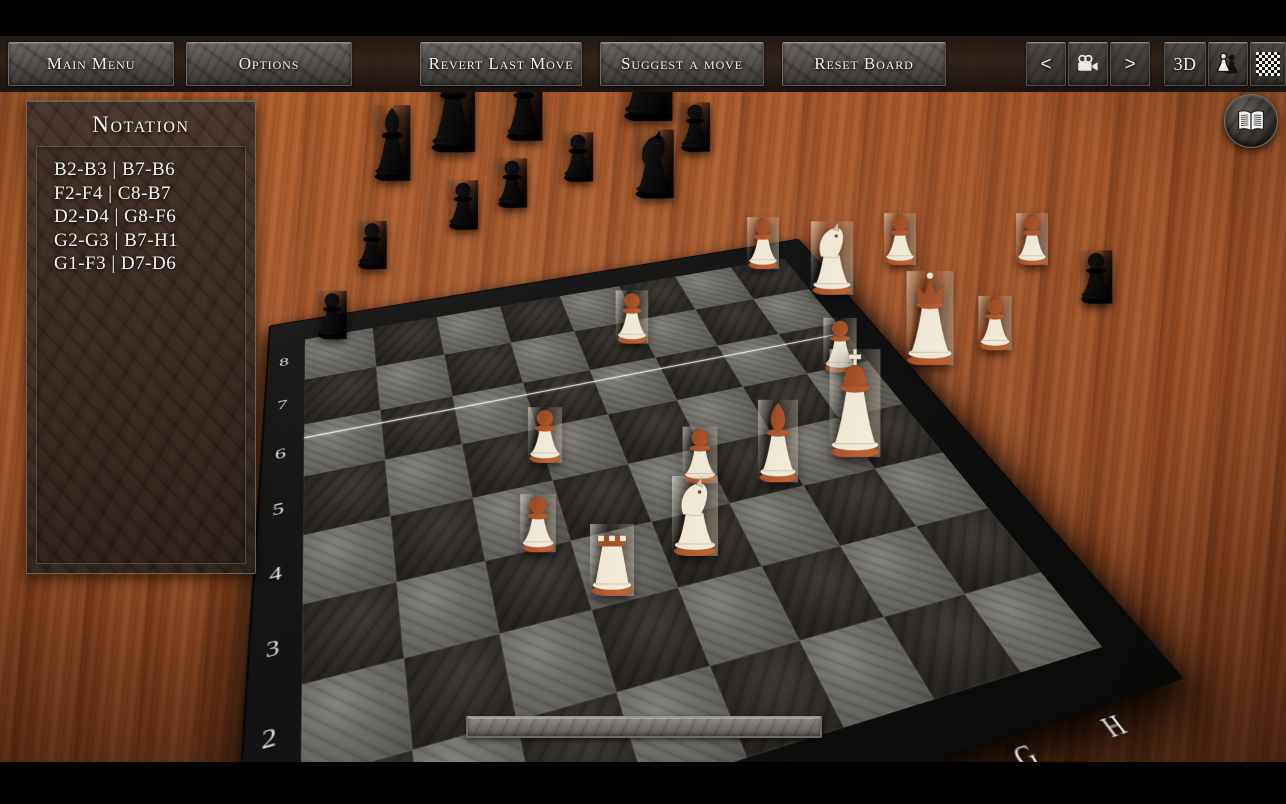 The height and width of the screenshot is (804, 1286). I want to click on chevron-left-icon: <, so click(1046, 64).